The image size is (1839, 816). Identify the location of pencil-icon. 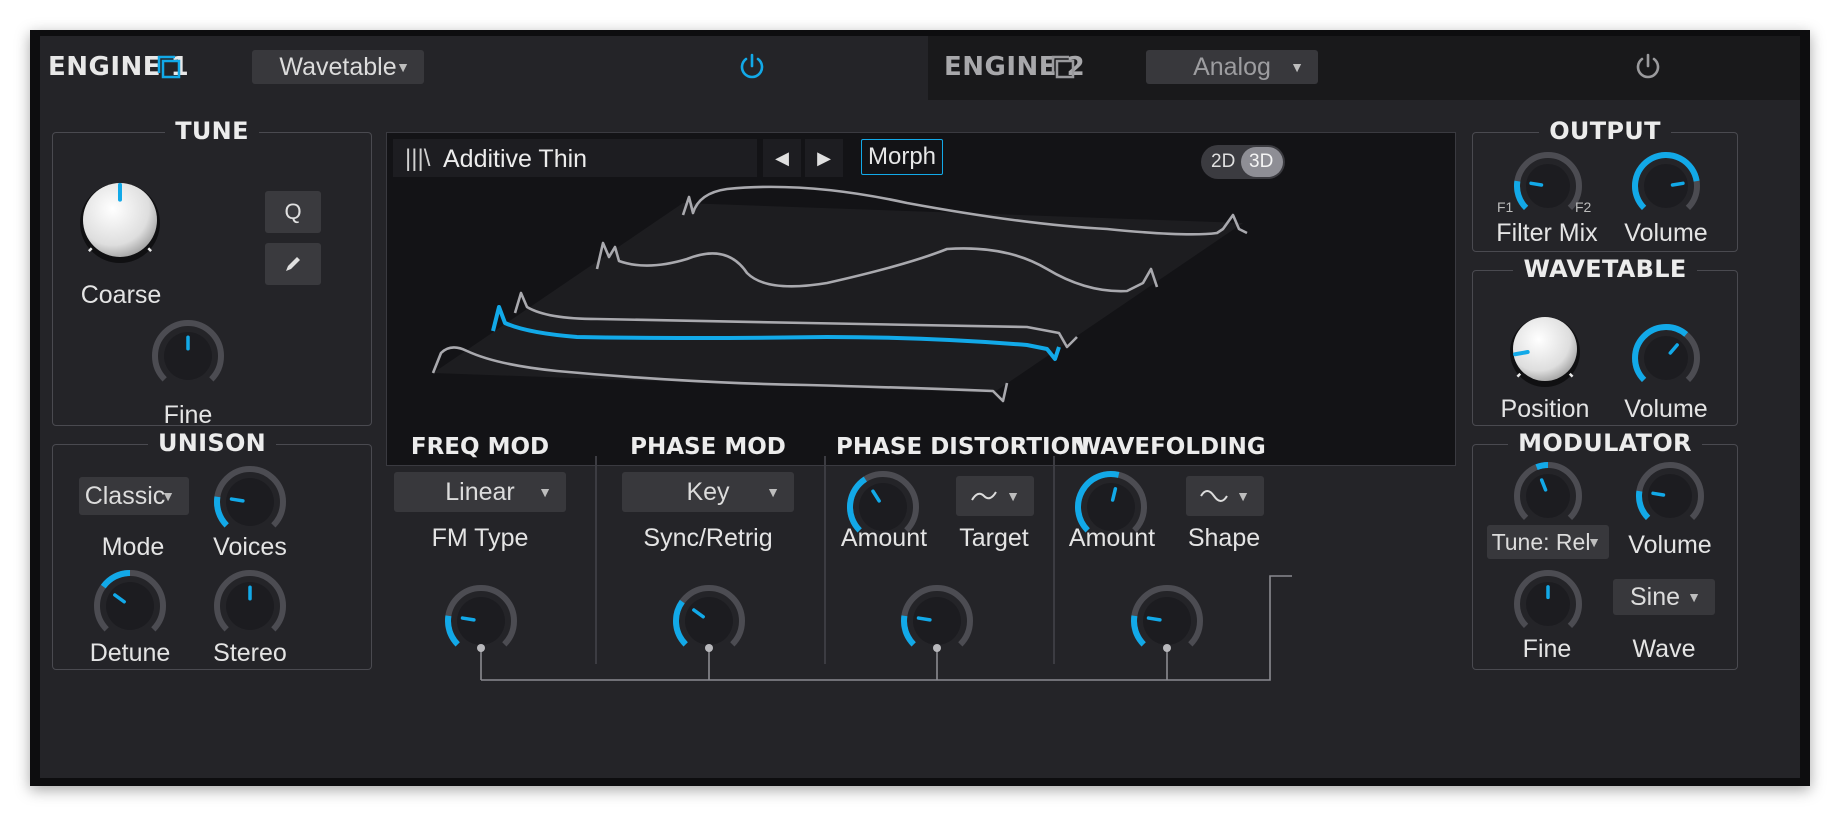
(293, 264).